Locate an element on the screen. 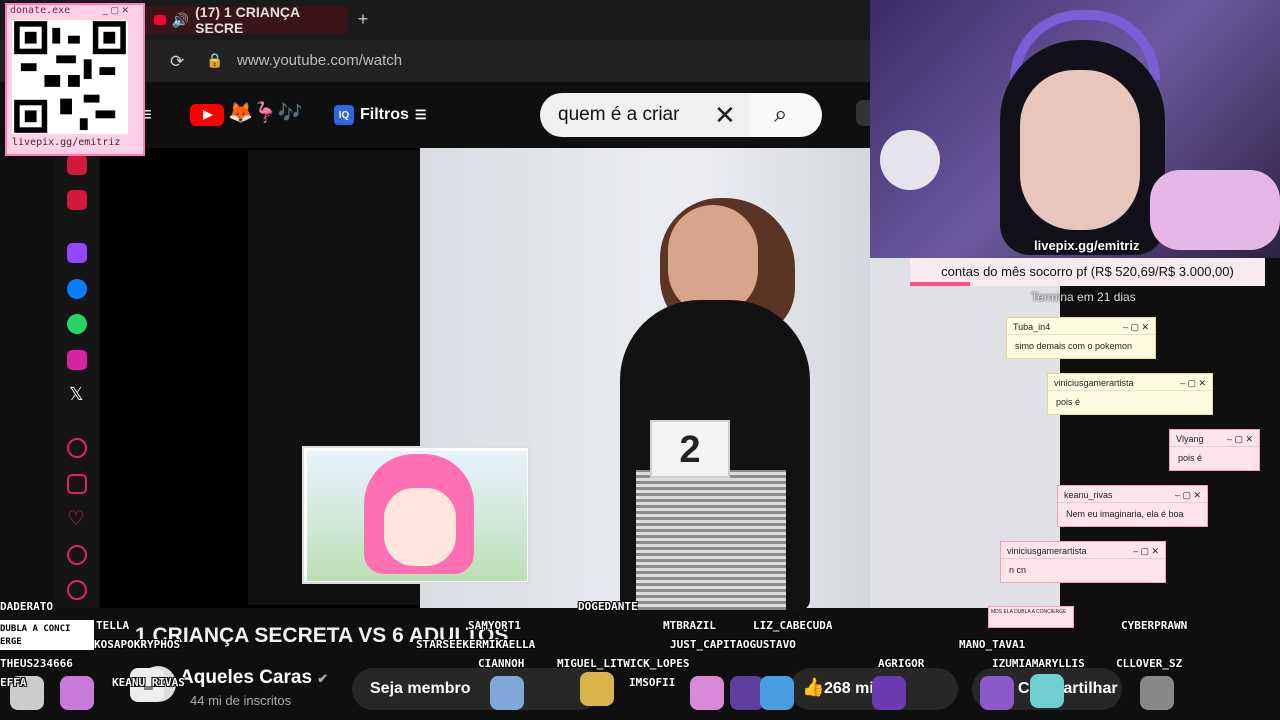  viewer-nick: STARSEEKERMIKAELLA is located at coordinates (476, 644).